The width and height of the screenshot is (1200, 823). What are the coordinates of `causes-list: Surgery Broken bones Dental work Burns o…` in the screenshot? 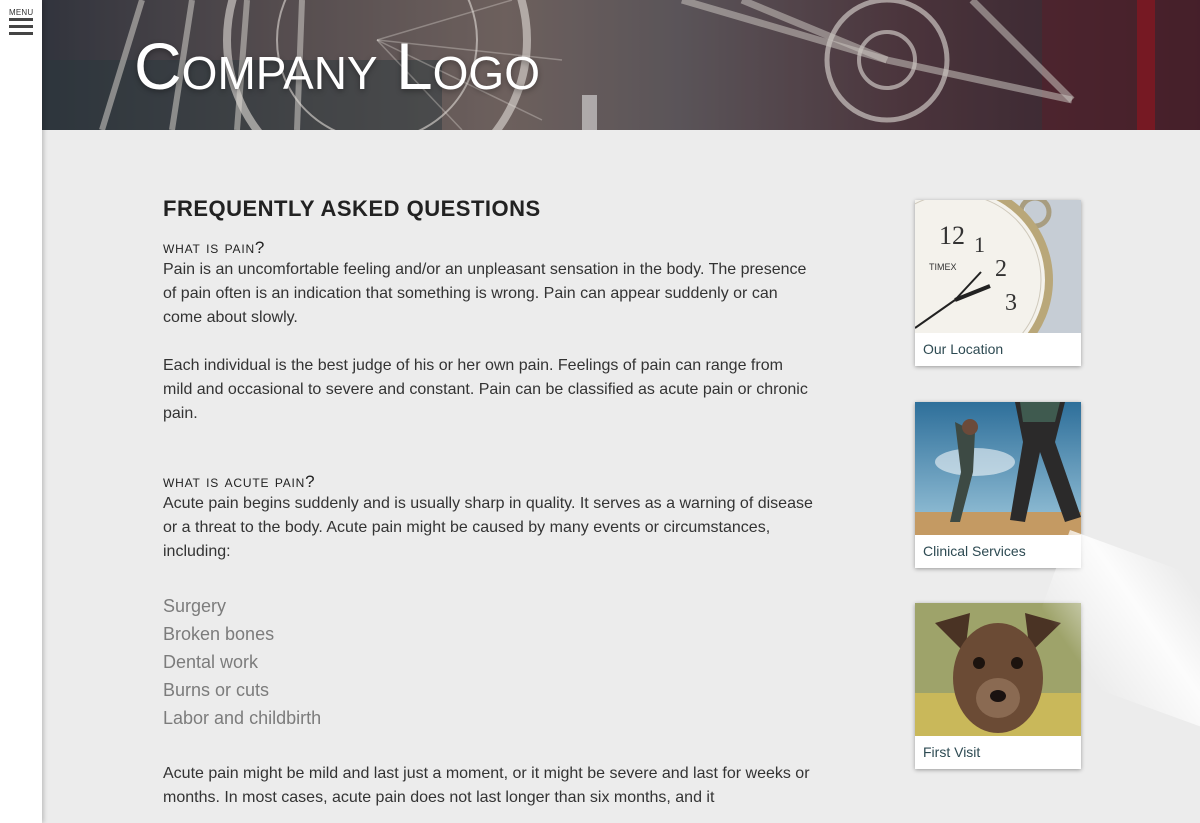 It's located at (488, 662).